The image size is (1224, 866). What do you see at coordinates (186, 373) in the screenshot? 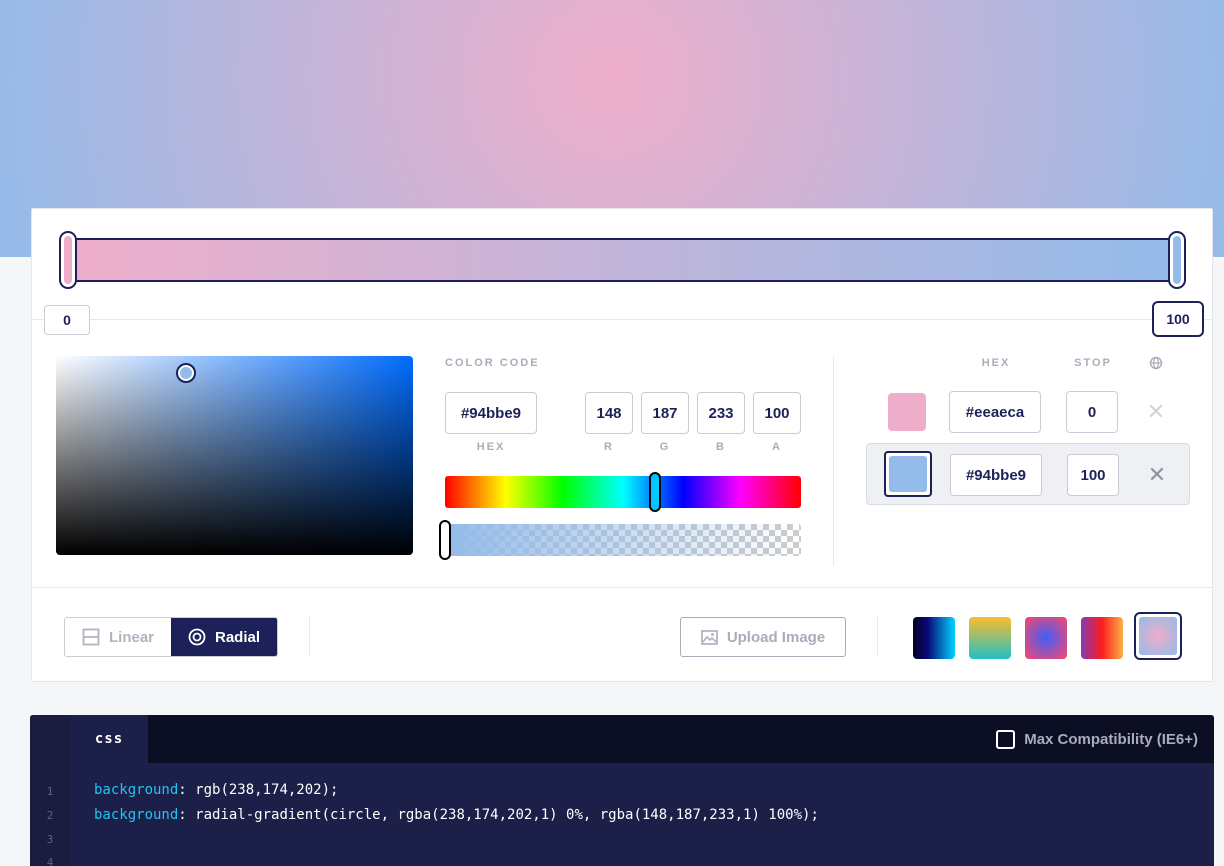
I see `saturation-cursor` at bounding box center [186, 373].